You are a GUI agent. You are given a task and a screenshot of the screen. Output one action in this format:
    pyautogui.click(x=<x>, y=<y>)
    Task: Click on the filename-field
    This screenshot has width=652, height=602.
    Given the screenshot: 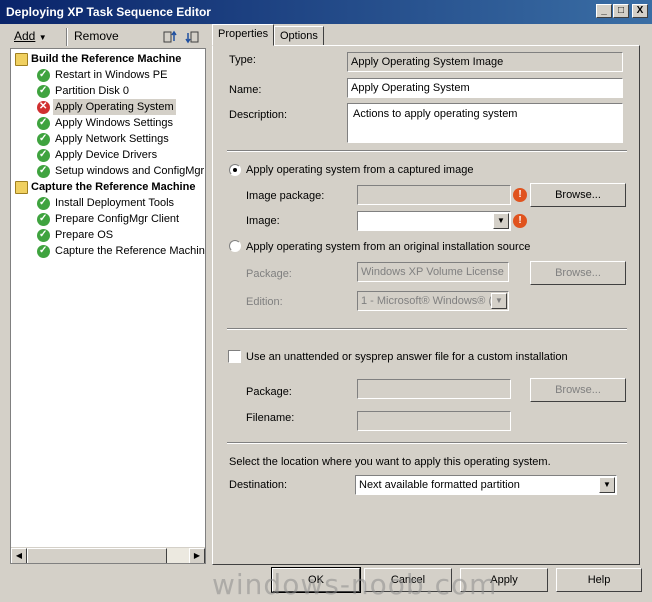 What is the action you would take?
    pyautogui.click(x=434, y=421)
    